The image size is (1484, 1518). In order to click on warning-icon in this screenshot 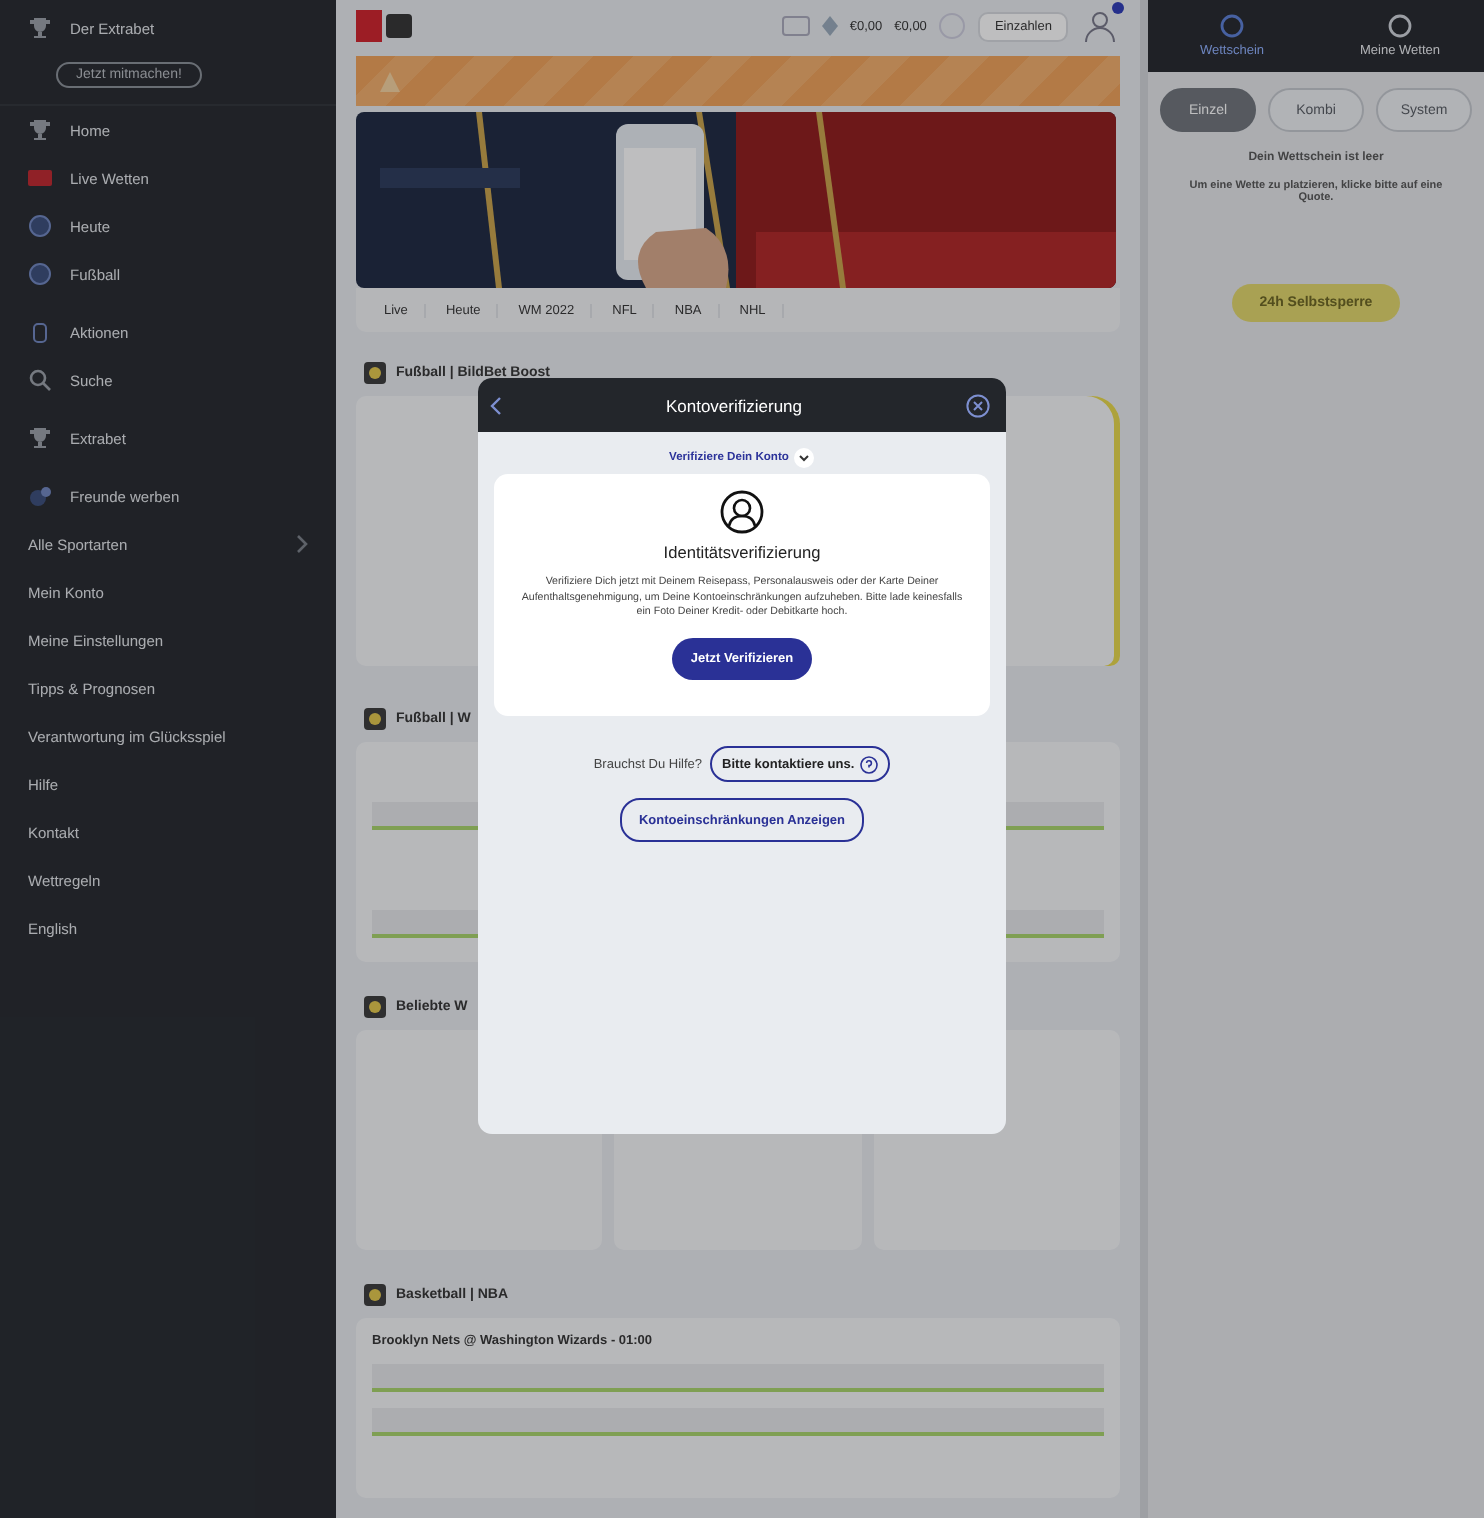, I will do `click(390, 81)`.